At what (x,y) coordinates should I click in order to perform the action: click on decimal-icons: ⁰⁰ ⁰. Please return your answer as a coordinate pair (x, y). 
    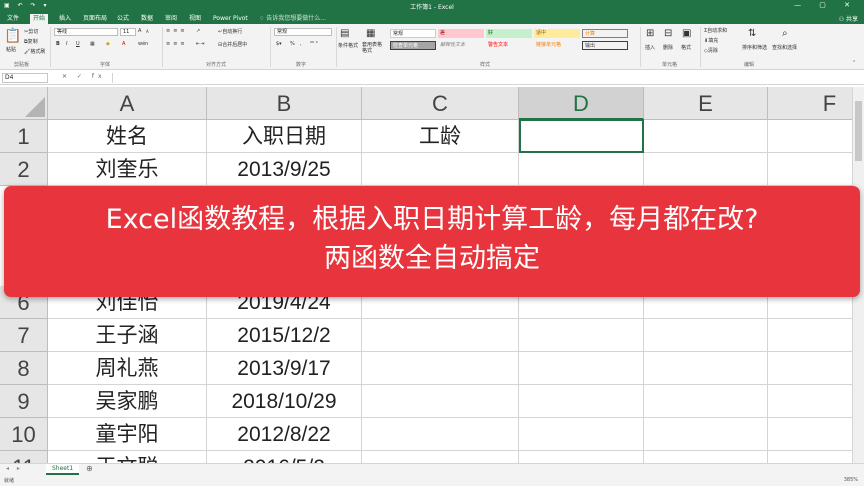
    Looking at the image, I should click on (314, 44).